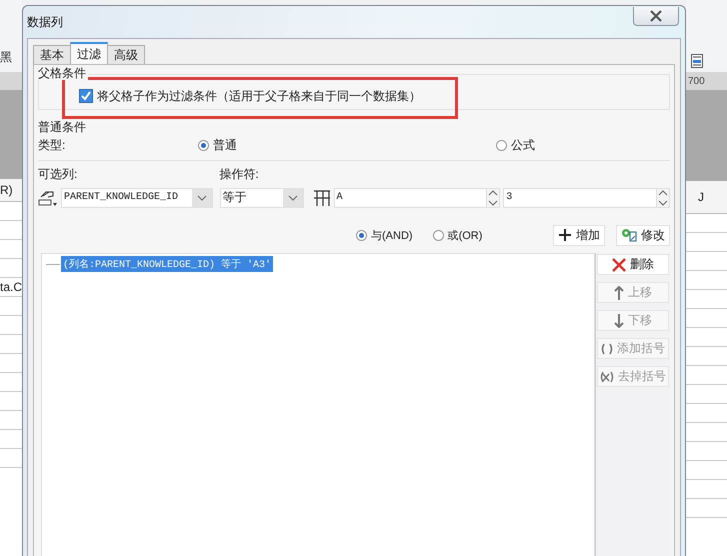 The height and width of the screenshot is (556, 727). I want to click on column-header: J, so click(701, 197).